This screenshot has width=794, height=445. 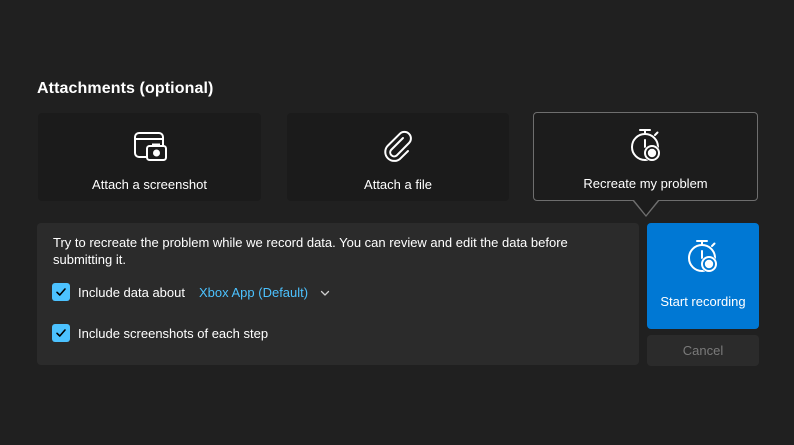 What do you see at coordinates (325, 292) in the screenshot?
I see `chevron-down-icon` at bounding box center [325, 292].